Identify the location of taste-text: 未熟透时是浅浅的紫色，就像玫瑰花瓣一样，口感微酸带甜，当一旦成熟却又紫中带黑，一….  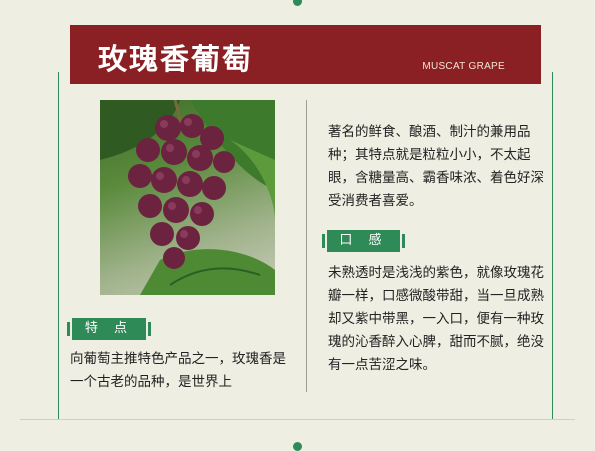
(436, 319).